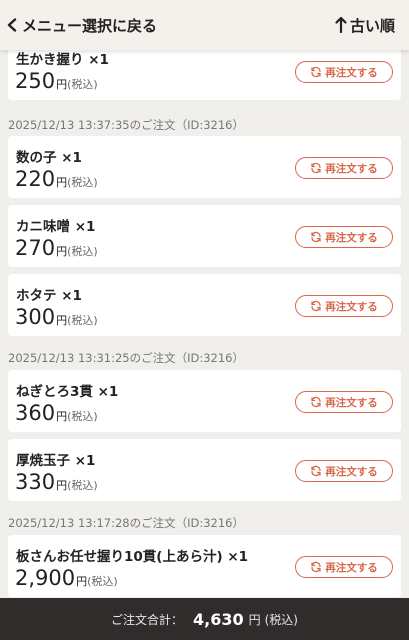  I want to click on order-item-card: 数の子 ×1 220 円 (税込) 再注文する, so click(204, 167).